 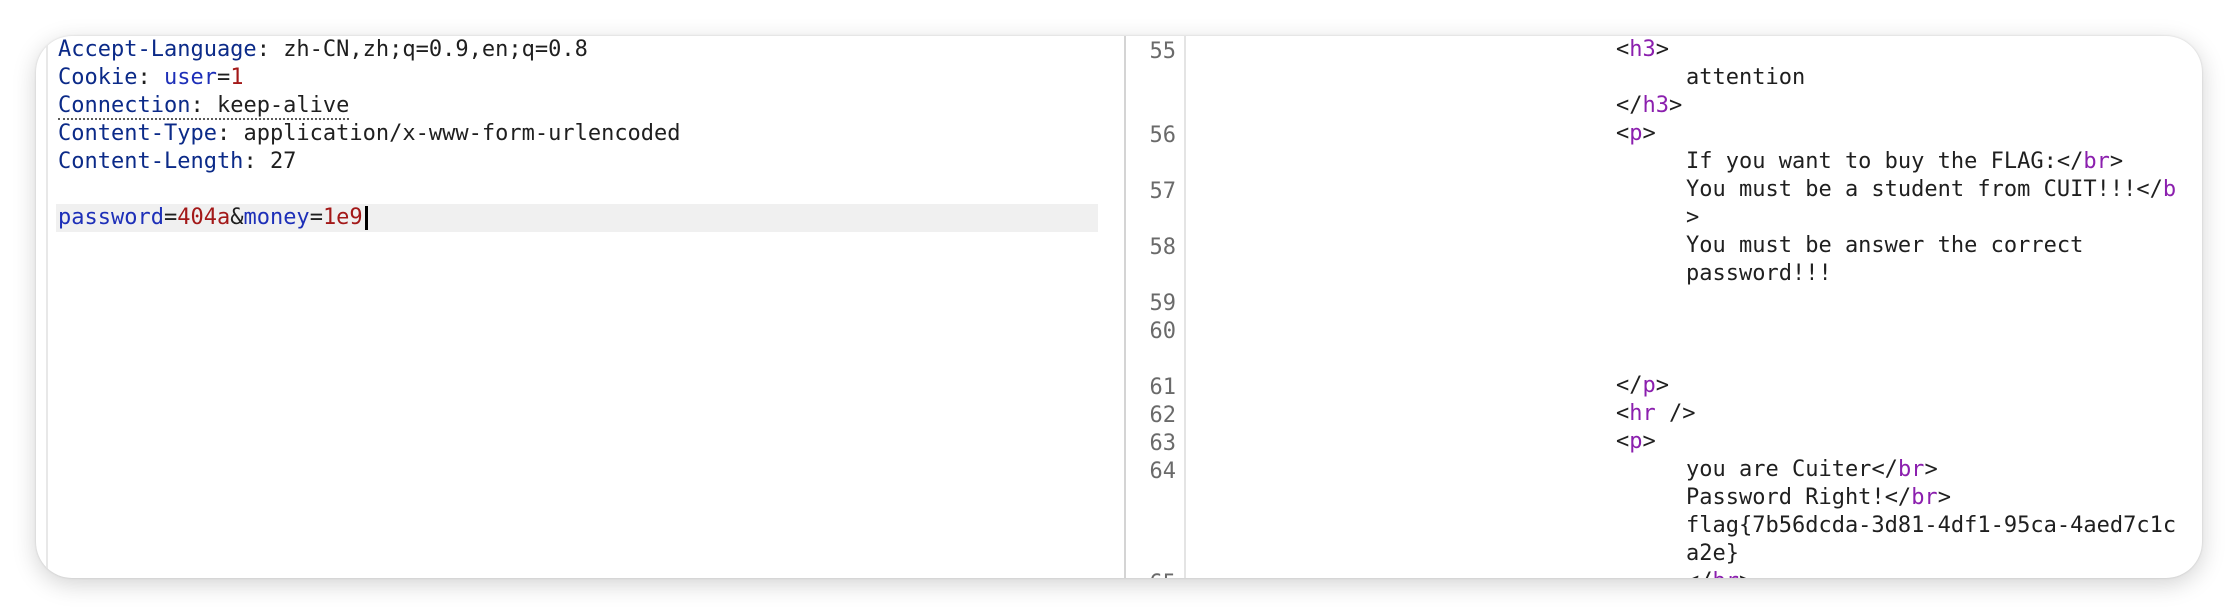 What do you see at coordinates (1642, 413) in the screenshot?
I see `html-tag: hr` at bounding box center [1642, 413].